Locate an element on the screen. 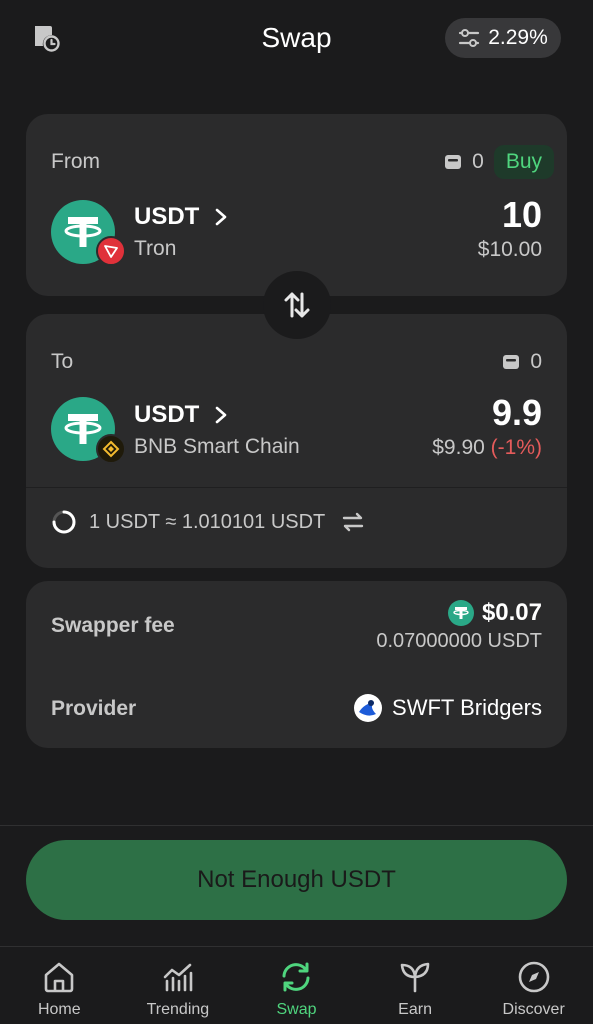 The height and width of the screenshot is (1024, 593). from-chain-name: Tron is located at coordinates (155, 248).